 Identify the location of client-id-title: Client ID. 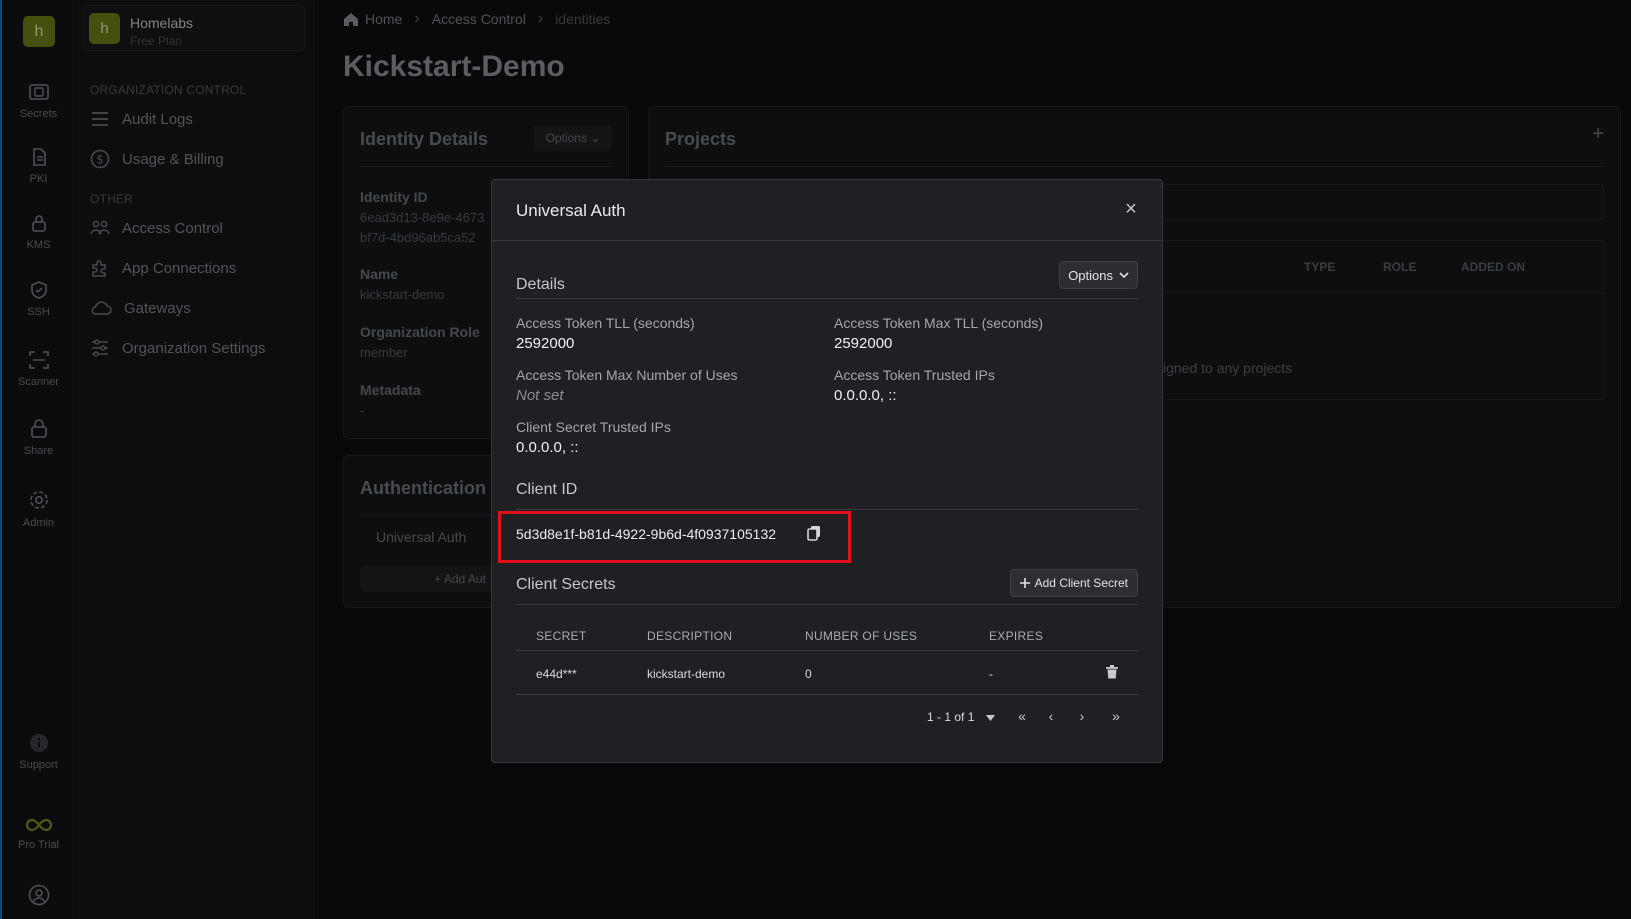
(547, 489).